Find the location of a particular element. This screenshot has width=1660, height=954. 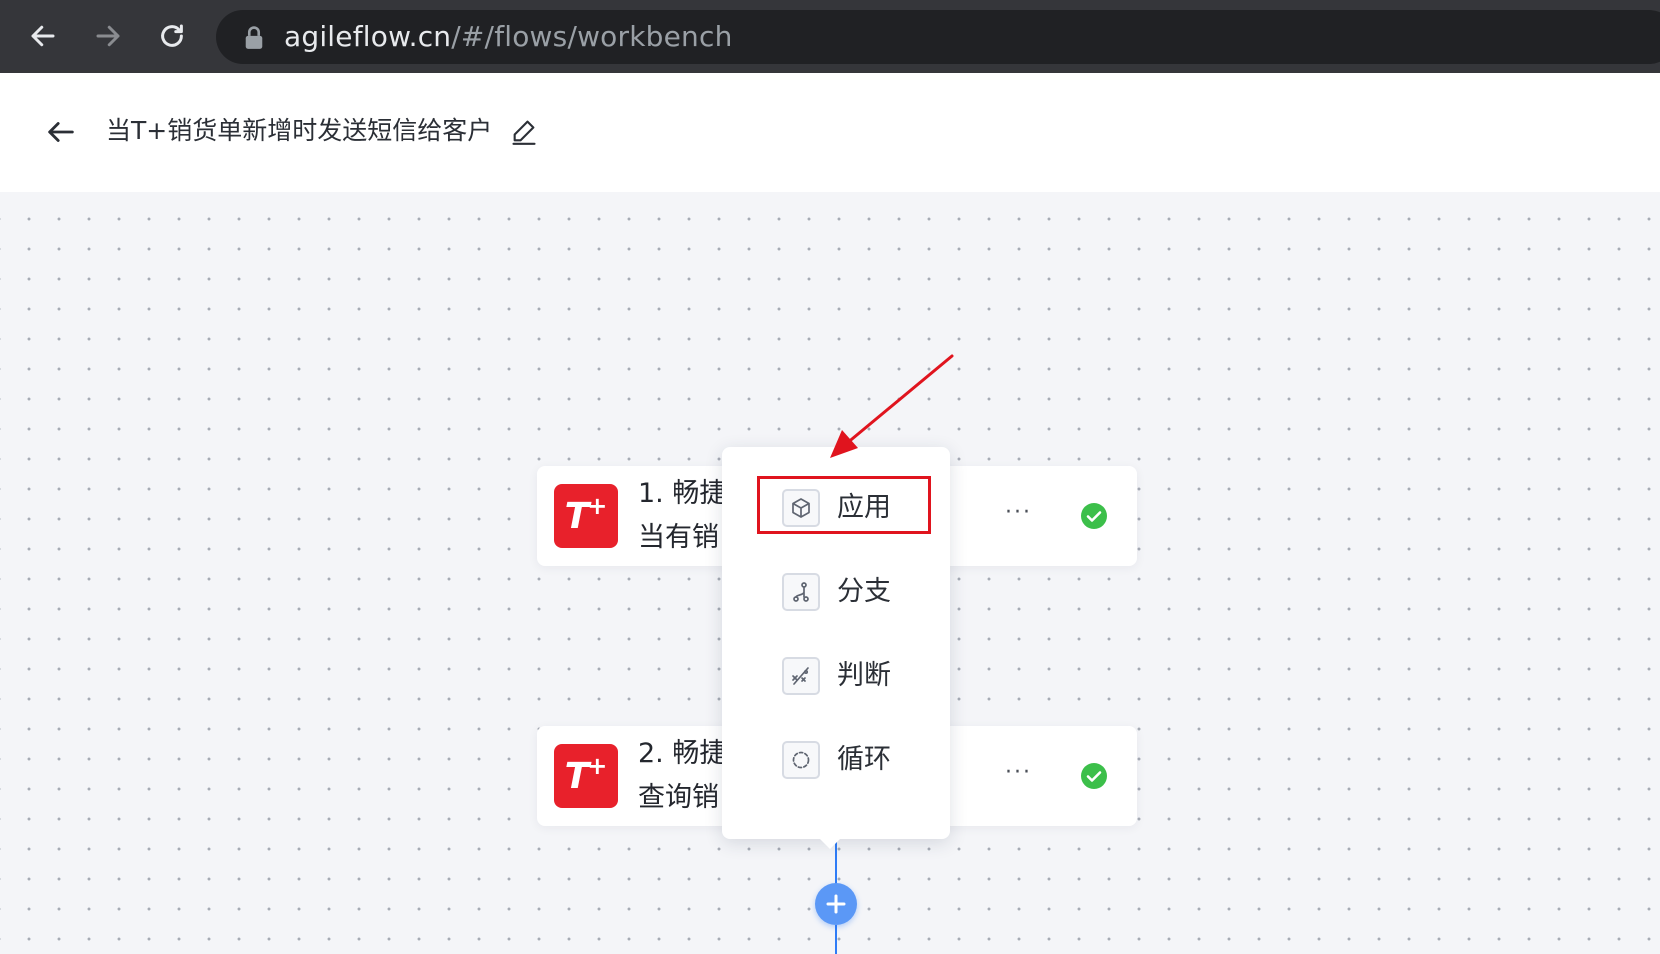

lock-icon is located at coordinates (254, 37).